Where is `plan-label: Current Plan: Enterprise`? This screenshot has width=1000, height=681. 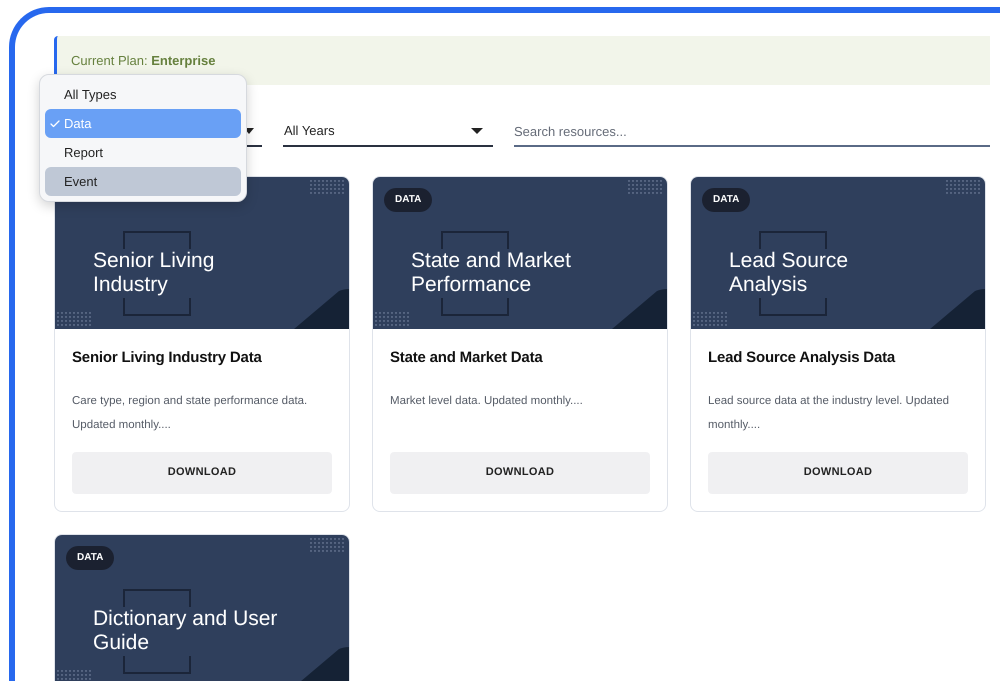
plan-label: Current Plan: Enterprise is located at coordinates (143, 61).